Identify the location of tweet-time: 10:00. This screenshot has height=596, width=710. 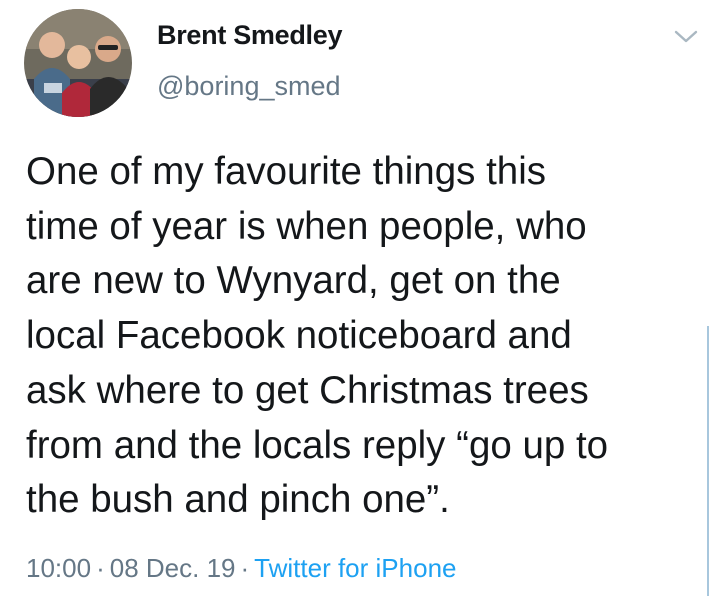
(58, 568).